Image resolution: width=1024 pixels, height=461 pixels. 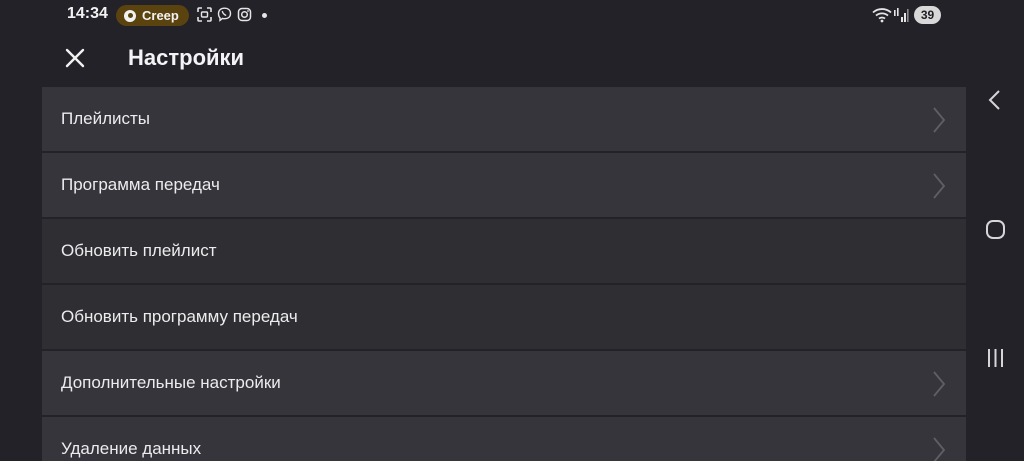 I want to click on home-icon, so click(x=995, y=229).